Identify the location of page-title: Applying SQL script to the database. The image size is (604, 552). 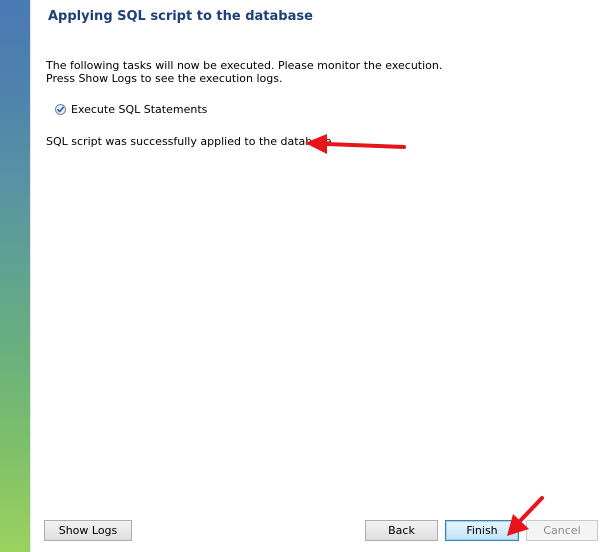
(180, 16).